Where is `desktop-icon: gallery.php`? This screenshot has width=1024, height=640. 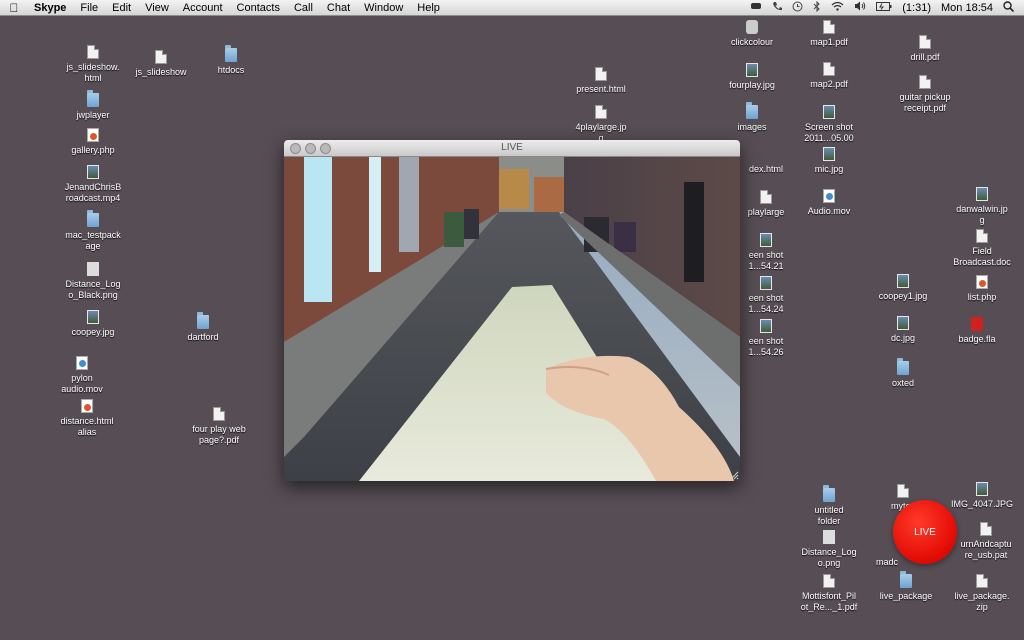 desktop-icon: gallery.php is located at coordinates (93, 142).